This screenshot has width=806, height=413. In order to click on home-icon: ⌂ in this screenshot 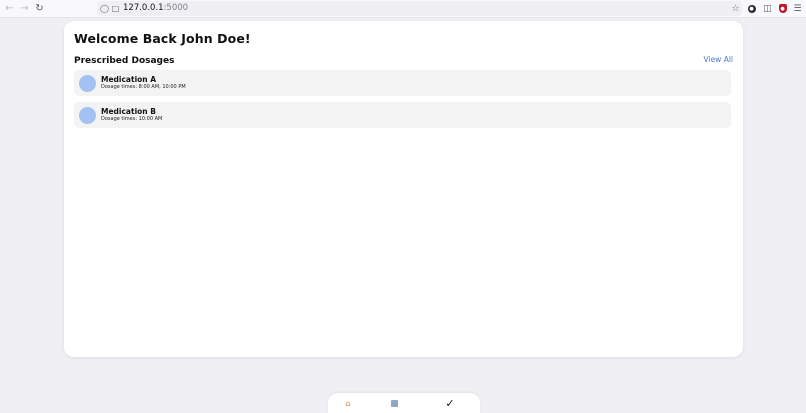, I will do `click(348, 403)`.